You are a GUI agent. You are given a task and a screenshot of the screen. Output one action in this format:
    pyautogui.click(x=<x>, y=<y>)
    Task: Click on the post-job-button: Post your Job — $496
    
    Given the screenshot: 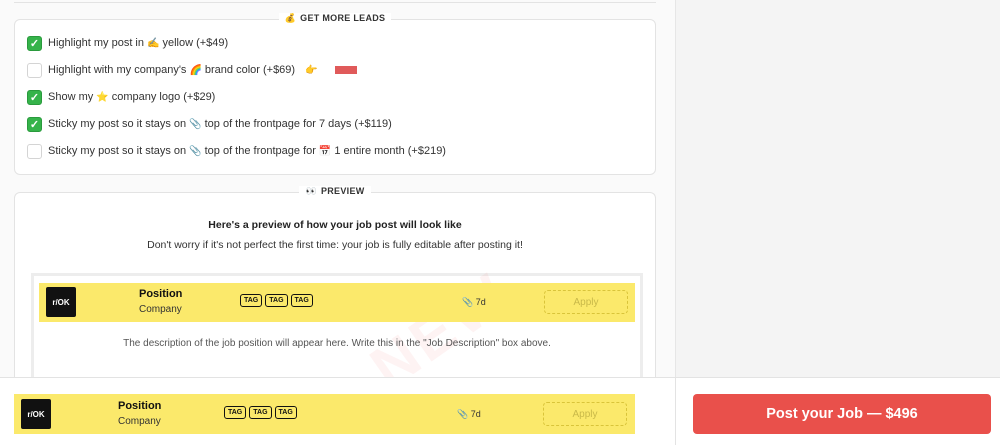 What is the action you would take?
    pyautogui.click(x=842, y=414)
    